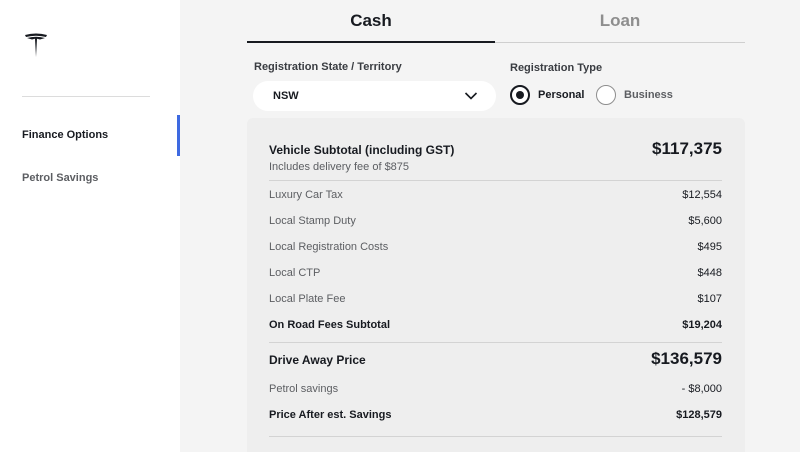 The width and height of the screenshot is (800, 452). What do you see at coordinates (495, 195) in the screenshot?
I see `fee-row-luxury-car-tax: Luxury Car Tax $12,554` at bounding box center [495, 195].